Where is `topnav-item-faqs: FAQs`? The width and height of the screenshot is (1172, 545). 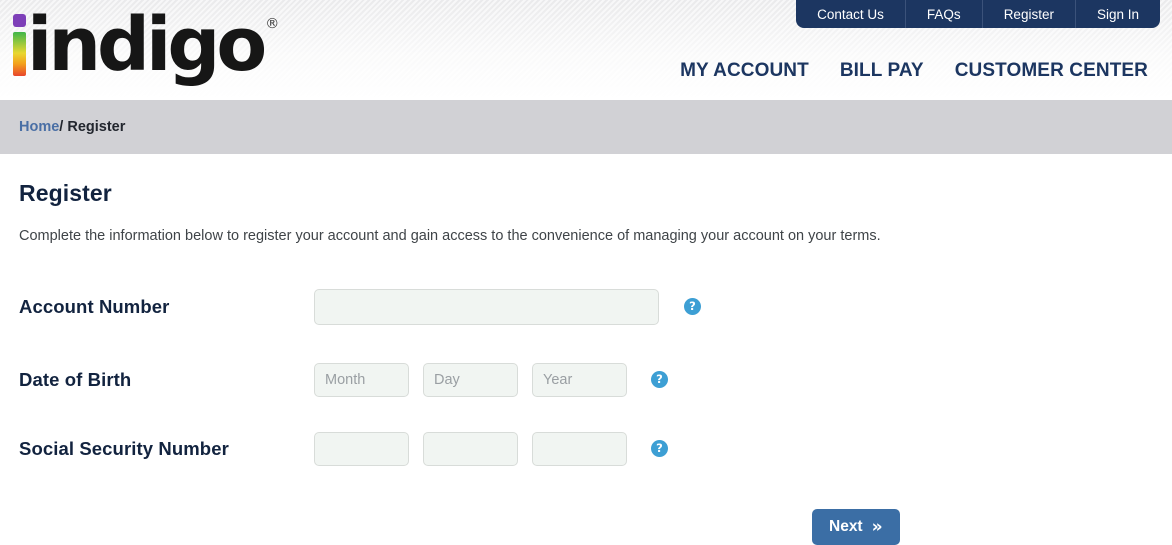 topnav-item-faqs: FAQs is located at coordinates (943, 14).